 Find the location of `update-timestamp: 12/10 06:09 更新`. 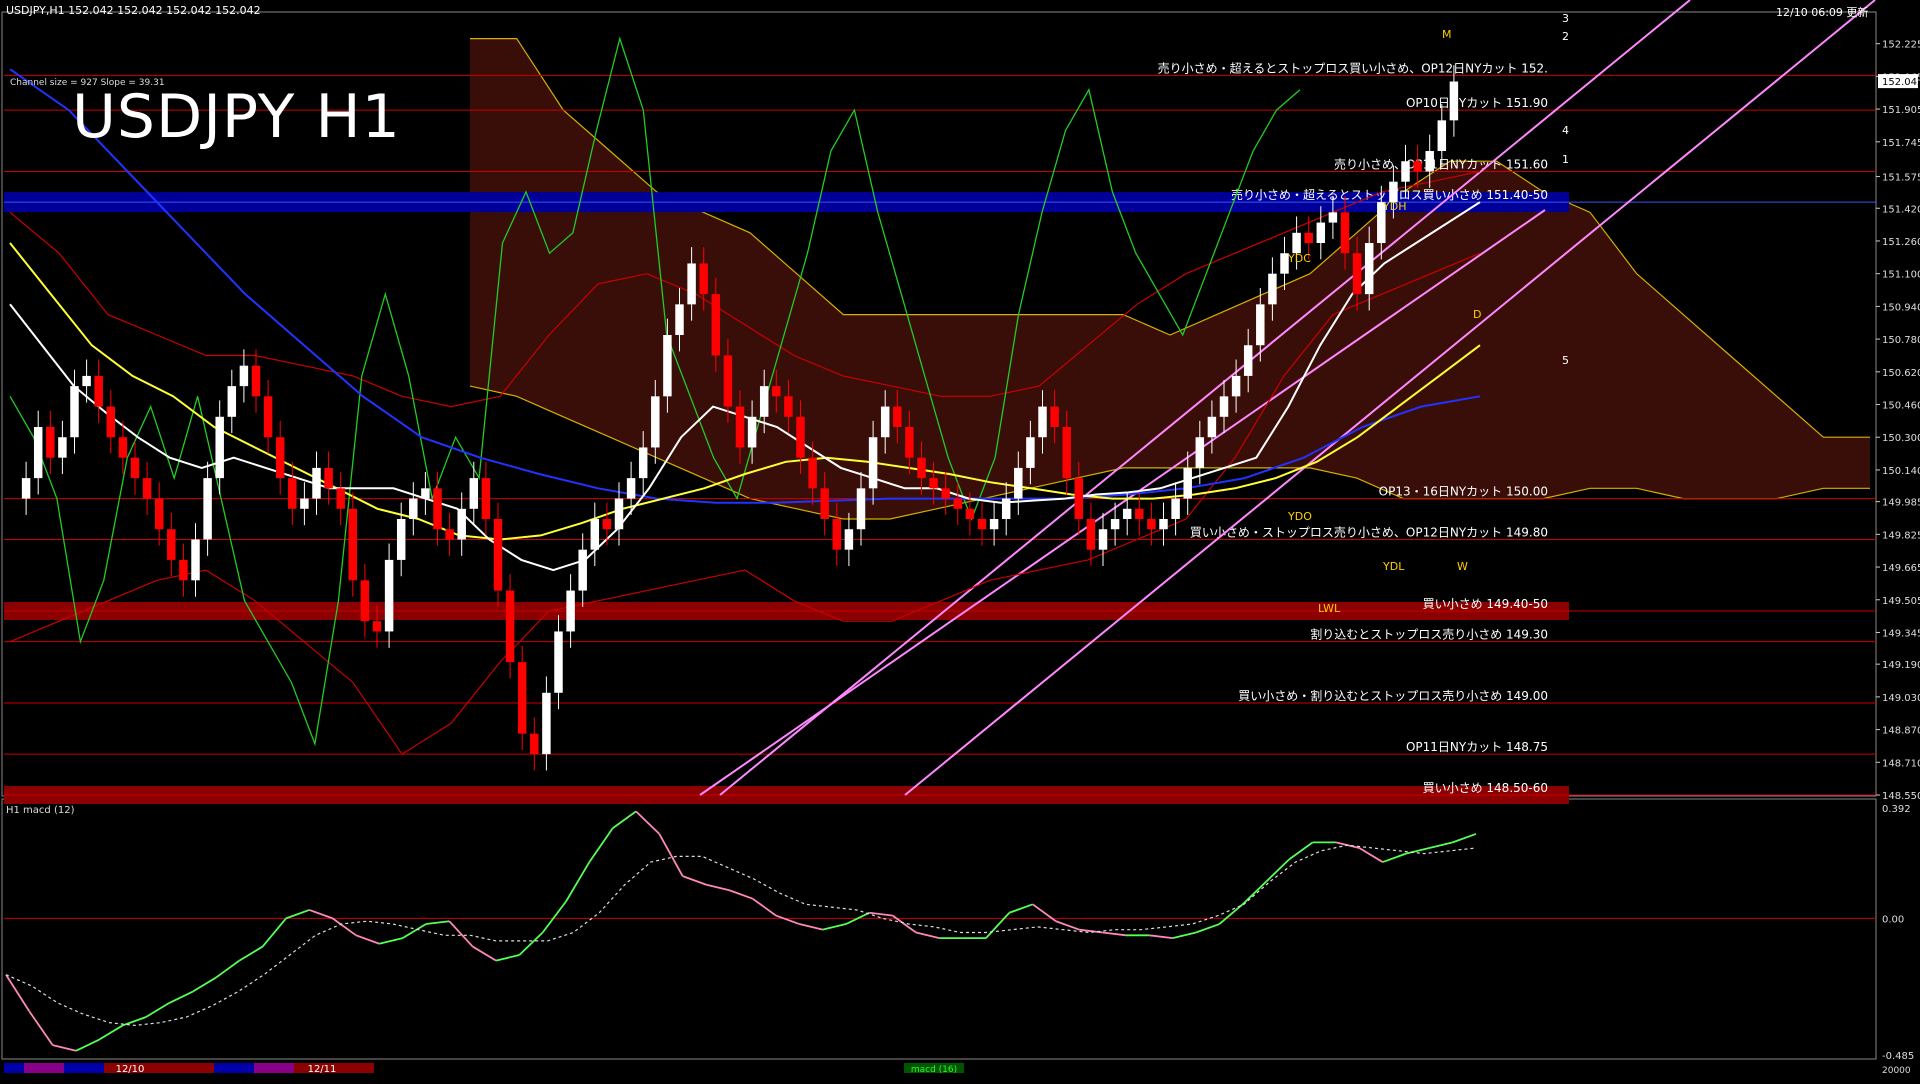

update-timestamp: 12/10 06:09 更新 is located at coordinates (1822, 12).